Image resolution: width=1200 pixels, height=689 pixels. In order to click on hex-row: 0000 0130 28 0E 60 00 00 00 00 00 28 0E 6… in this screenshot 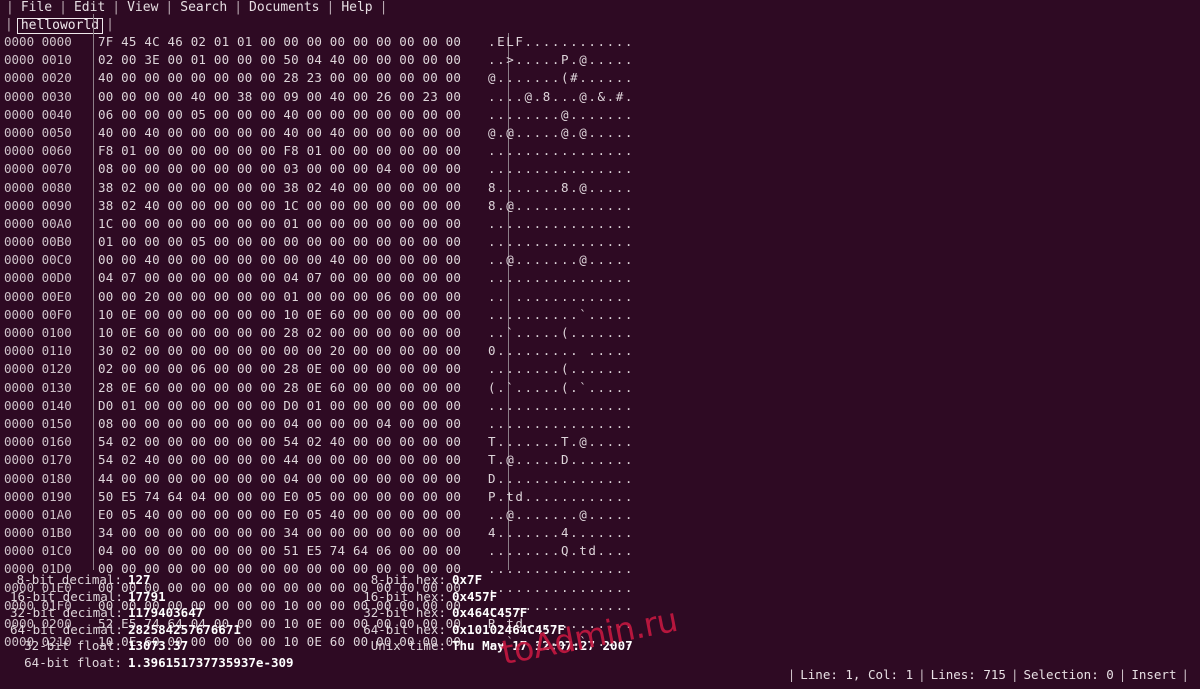, I will do `click(600, 388)`.